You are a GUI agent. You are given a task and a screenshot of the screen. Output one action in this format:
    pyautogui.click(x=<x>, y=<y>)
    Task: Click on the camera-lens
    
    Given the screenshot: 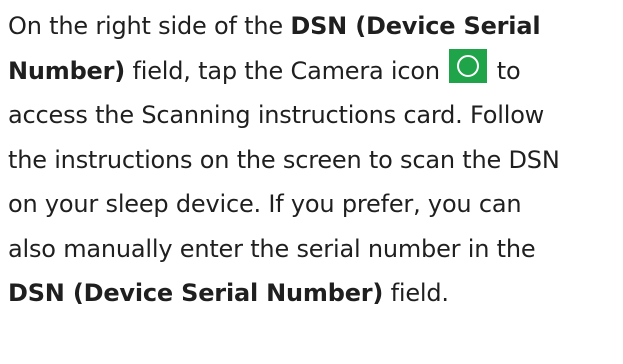 What is the action you would take?
    pyautogui.click(x=468, y=65)
    